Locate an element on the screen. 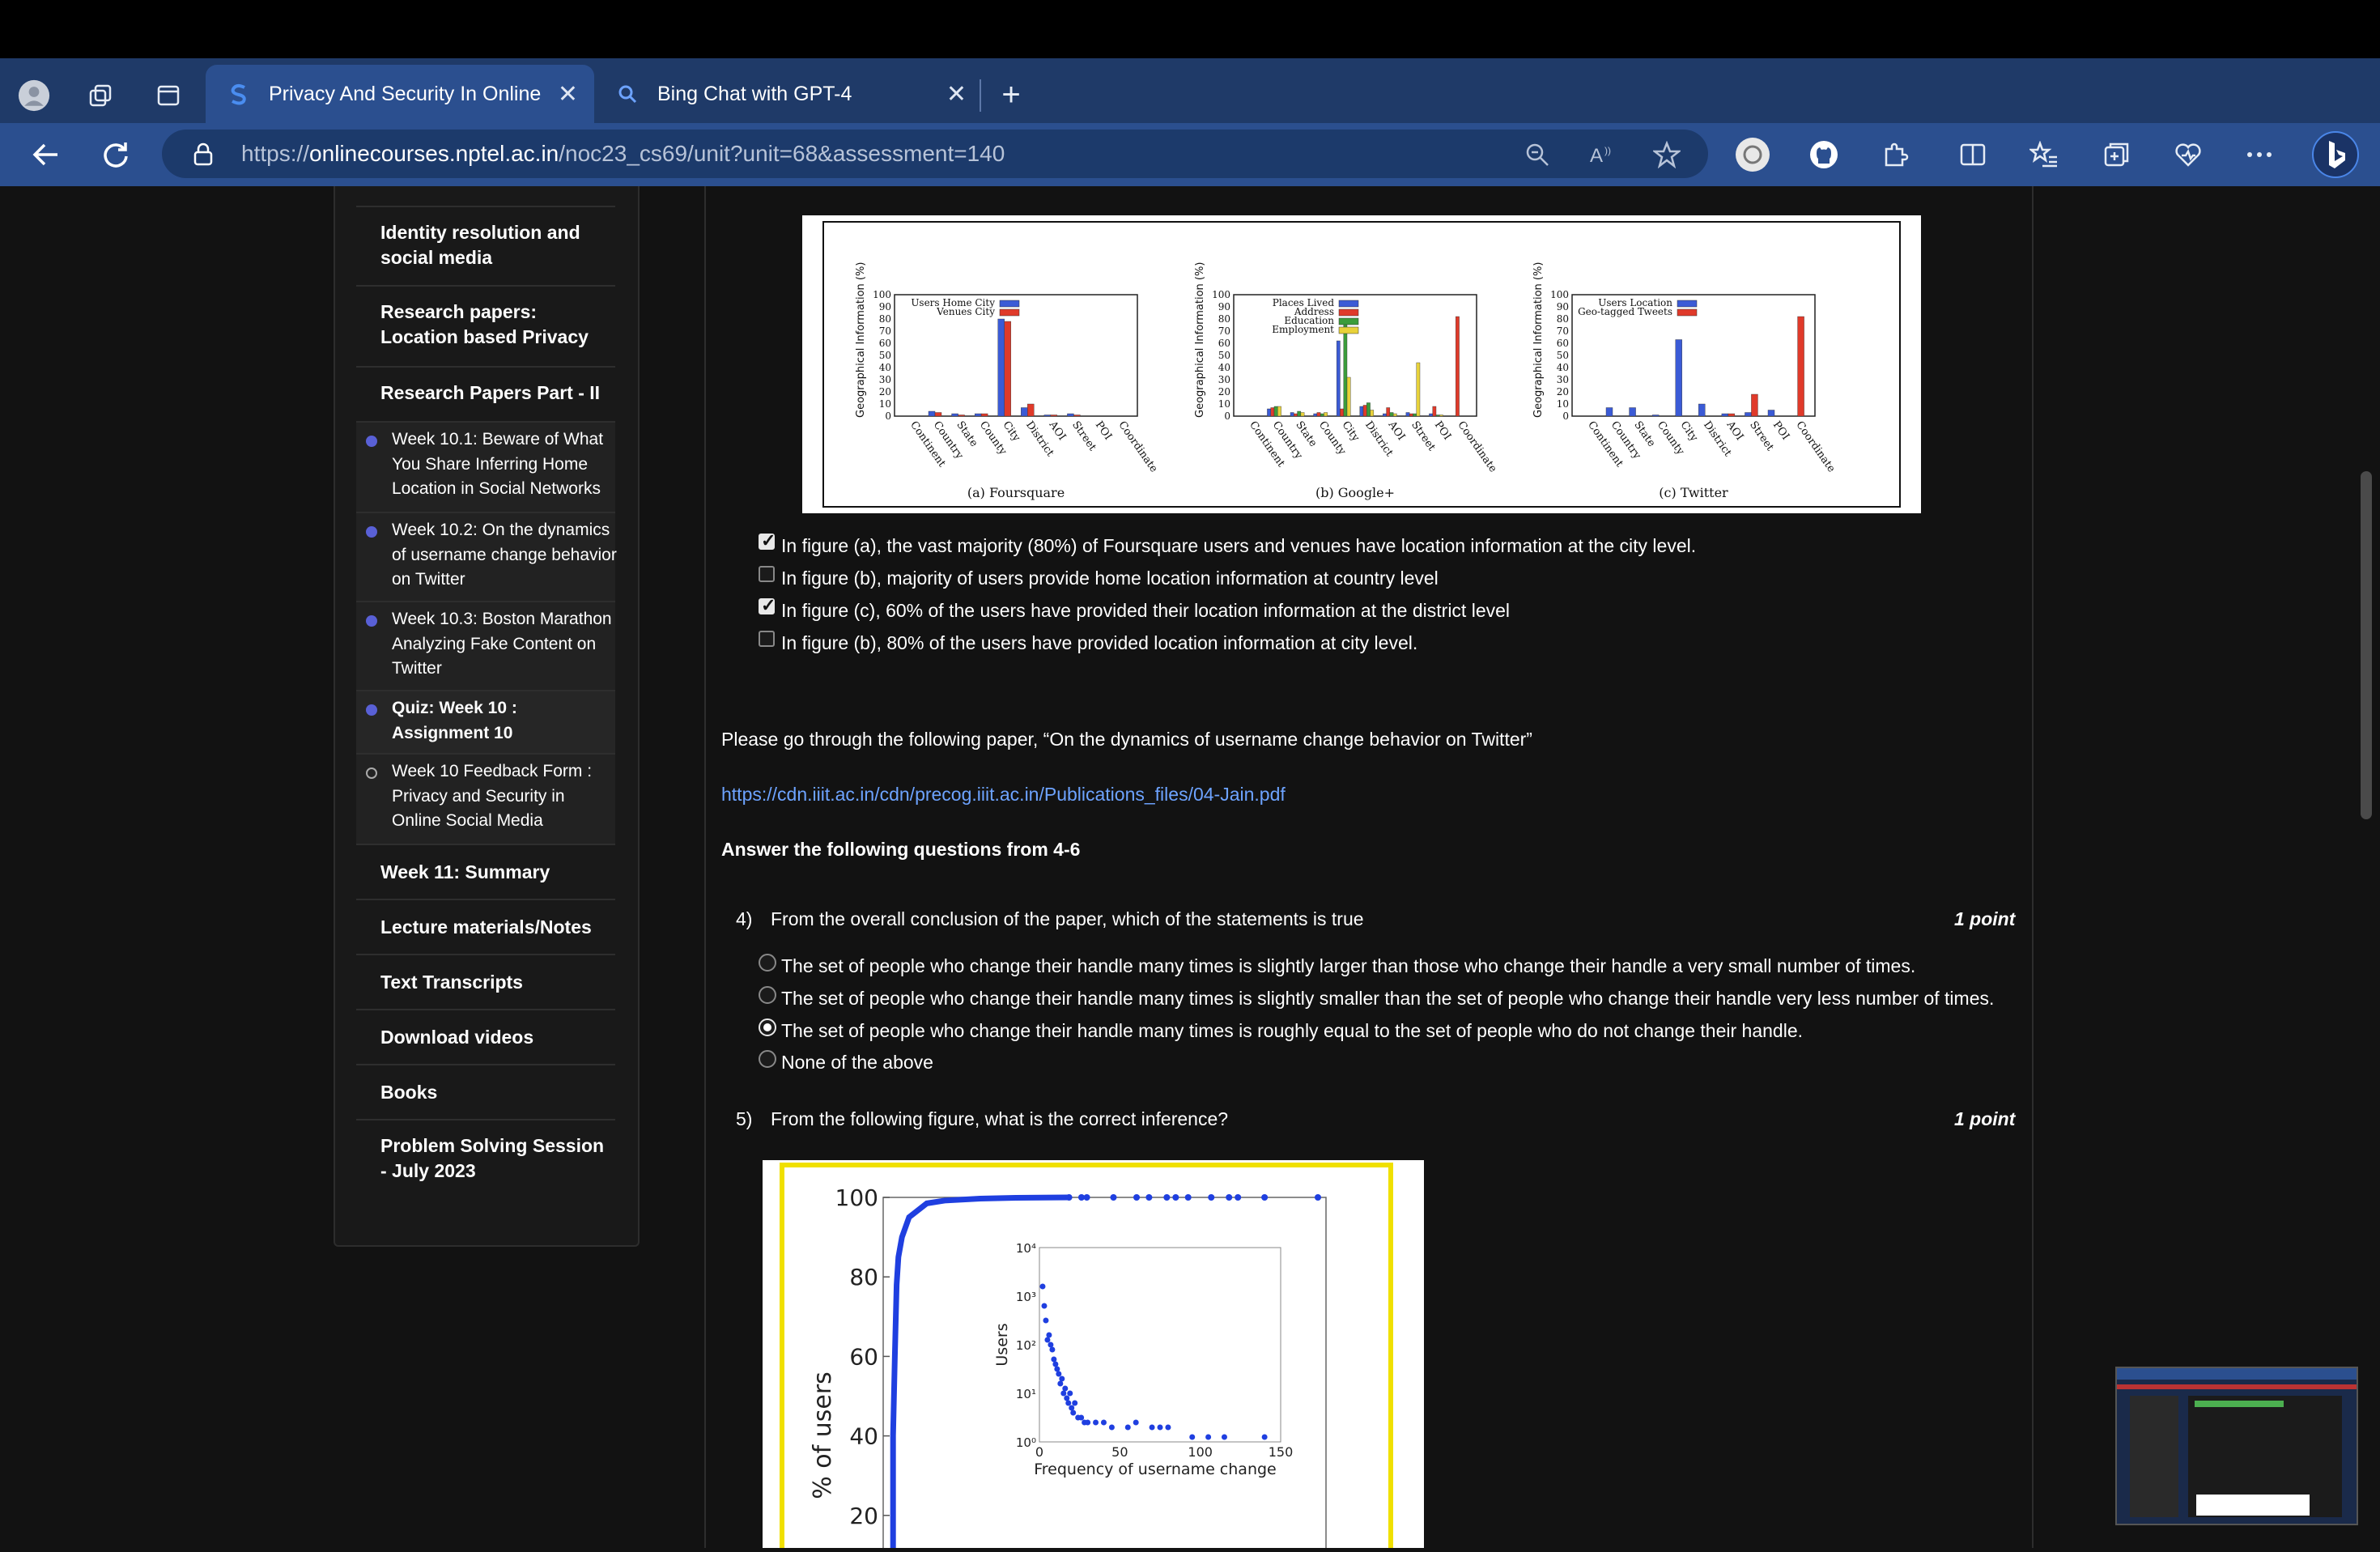 The image size is (2380, 1552). y-tick-label: 10 is located at coordinates (1563, 404).